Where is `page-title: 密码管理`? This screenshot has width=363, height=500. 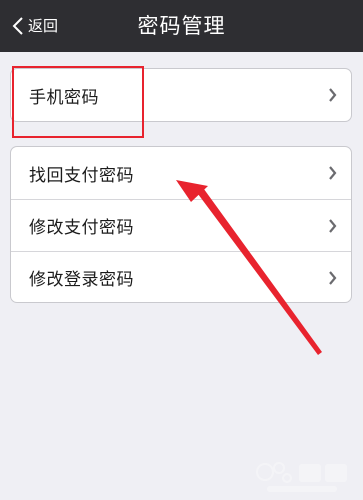
page-title: 密码管理 is located at coordinates (181, 26).